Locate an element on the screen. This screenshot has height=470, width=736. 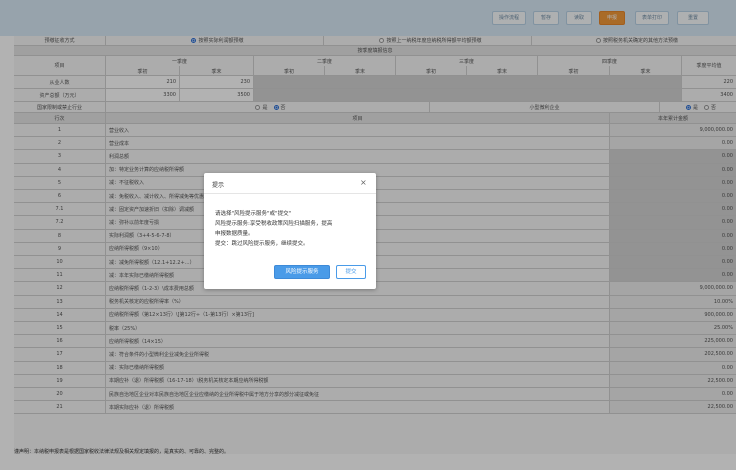
submit-button: 提交 is located at coordinates (351, 272).